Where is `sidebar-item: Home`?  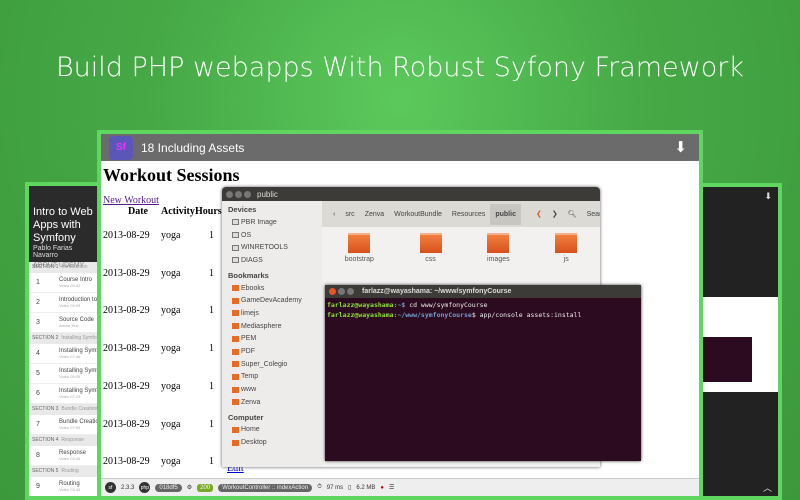
sidebar-item: Home is located at coordinates (272, 430).